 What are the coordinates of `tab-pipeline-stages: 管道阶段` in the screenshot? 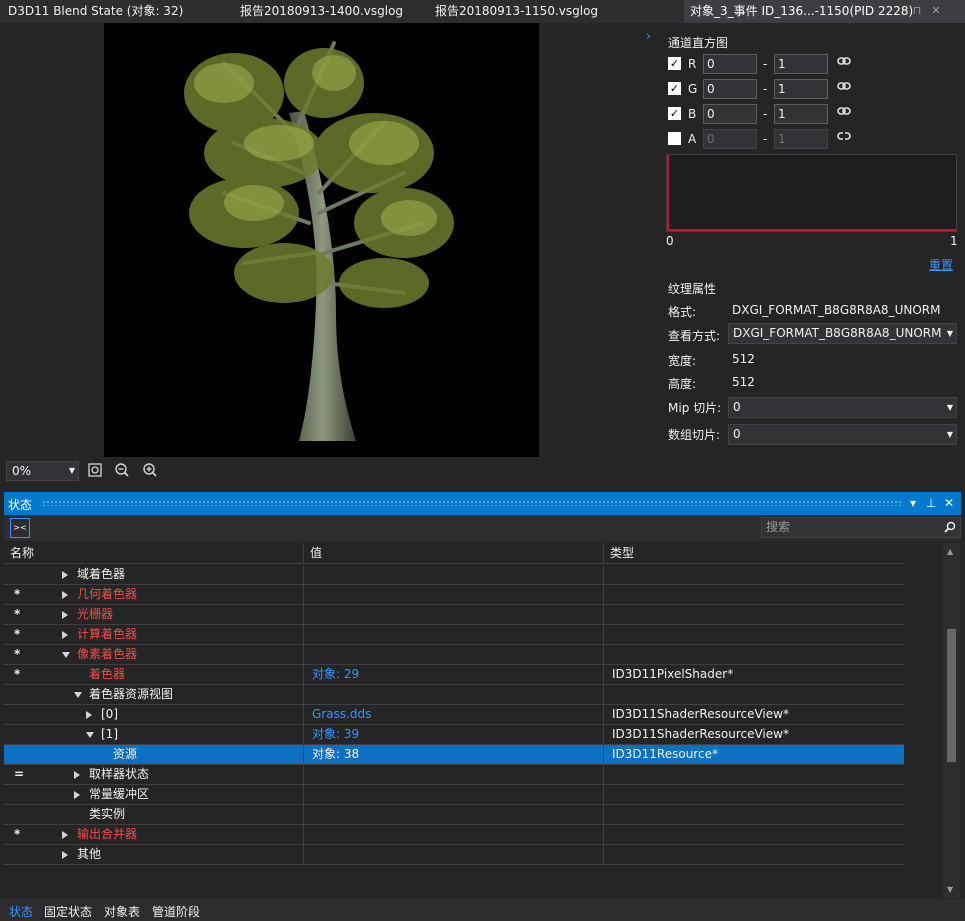 It's located at (176, 911).